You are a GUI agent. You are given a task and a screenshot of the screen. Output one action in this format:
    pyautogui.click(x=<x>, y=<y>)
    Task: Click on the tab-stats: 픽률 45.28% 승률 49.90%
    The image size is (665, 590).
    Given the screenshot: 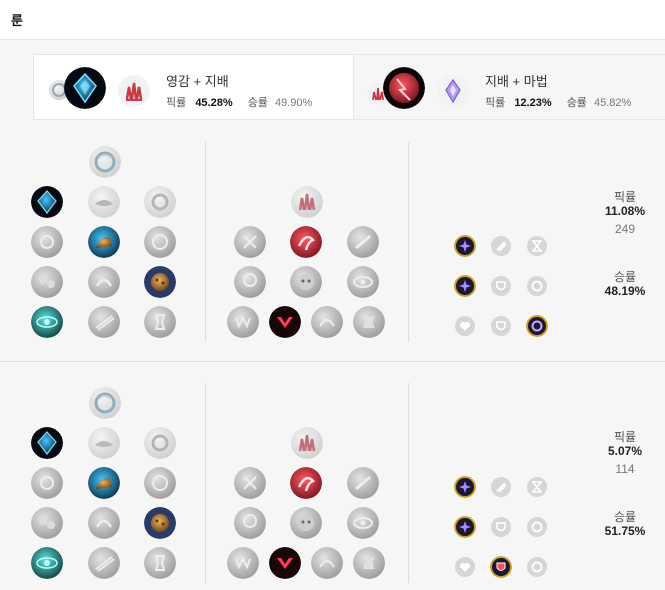 What is the action you would take?
    pyautogui.click(x=239, y=102)
    